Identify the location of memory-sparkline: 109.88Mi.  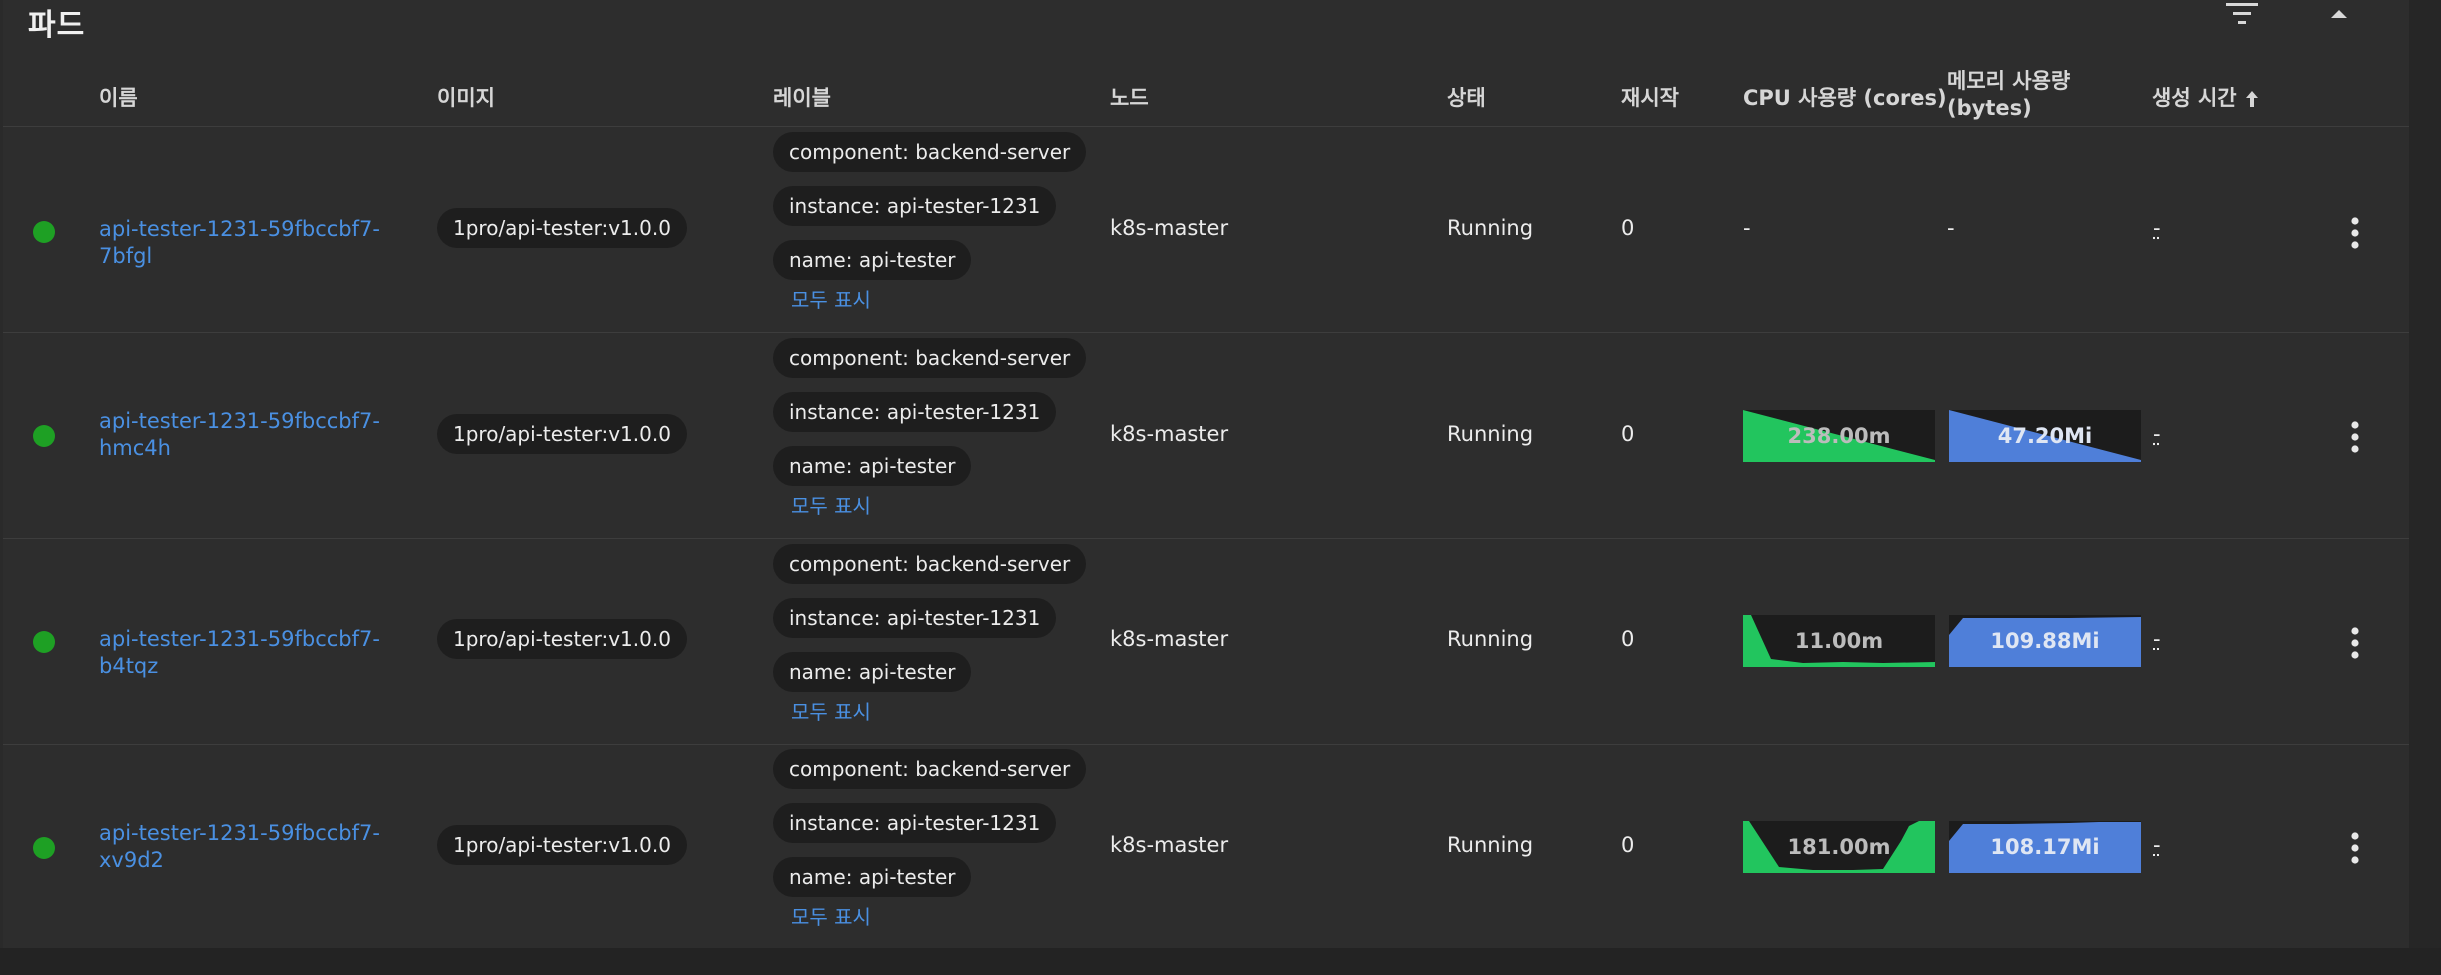
(2045, 641).